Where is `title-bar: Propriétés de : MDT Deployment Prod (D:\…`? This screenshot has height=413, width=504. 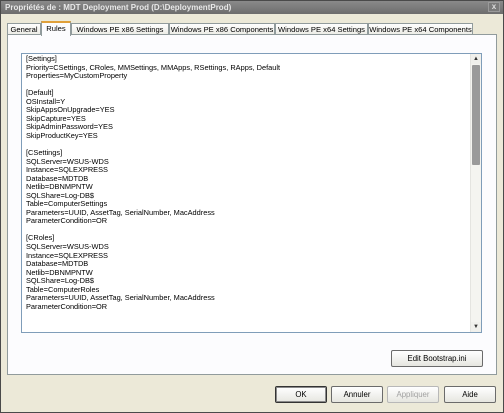 title-bar: Propriétés de : MDT Deployment Prod (D:\… is located at coordinates (252, 7).